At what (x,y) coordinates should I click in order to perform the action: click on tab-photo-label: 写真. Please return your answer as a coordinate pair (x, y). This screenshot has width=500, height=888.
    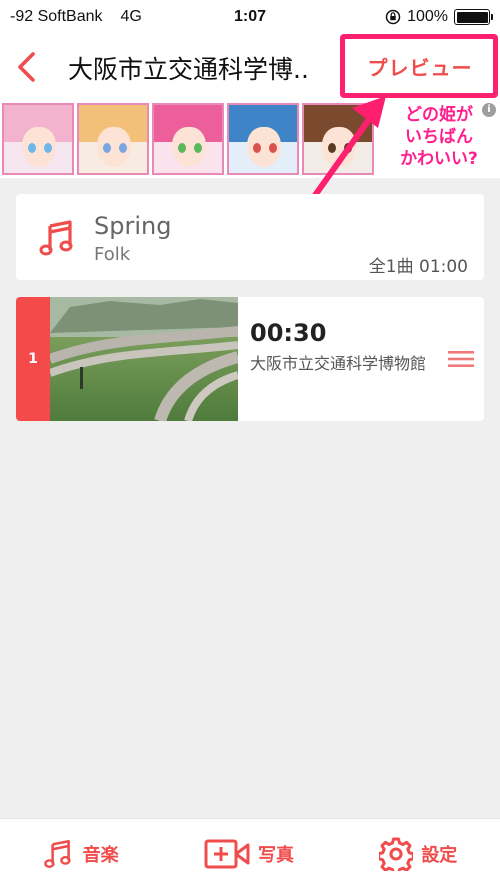
    Looking at the image, I should click on (275, 855).